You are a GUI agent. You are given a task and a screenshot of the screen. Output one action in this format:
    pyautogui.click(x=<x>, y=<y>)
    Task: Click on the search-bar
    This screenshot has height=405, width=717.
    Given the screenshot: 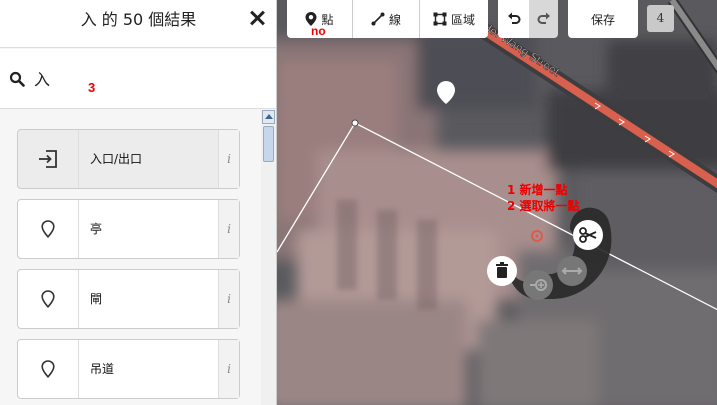 What is the action you would take?
    pyautogui.click(x=138, y=79)
    